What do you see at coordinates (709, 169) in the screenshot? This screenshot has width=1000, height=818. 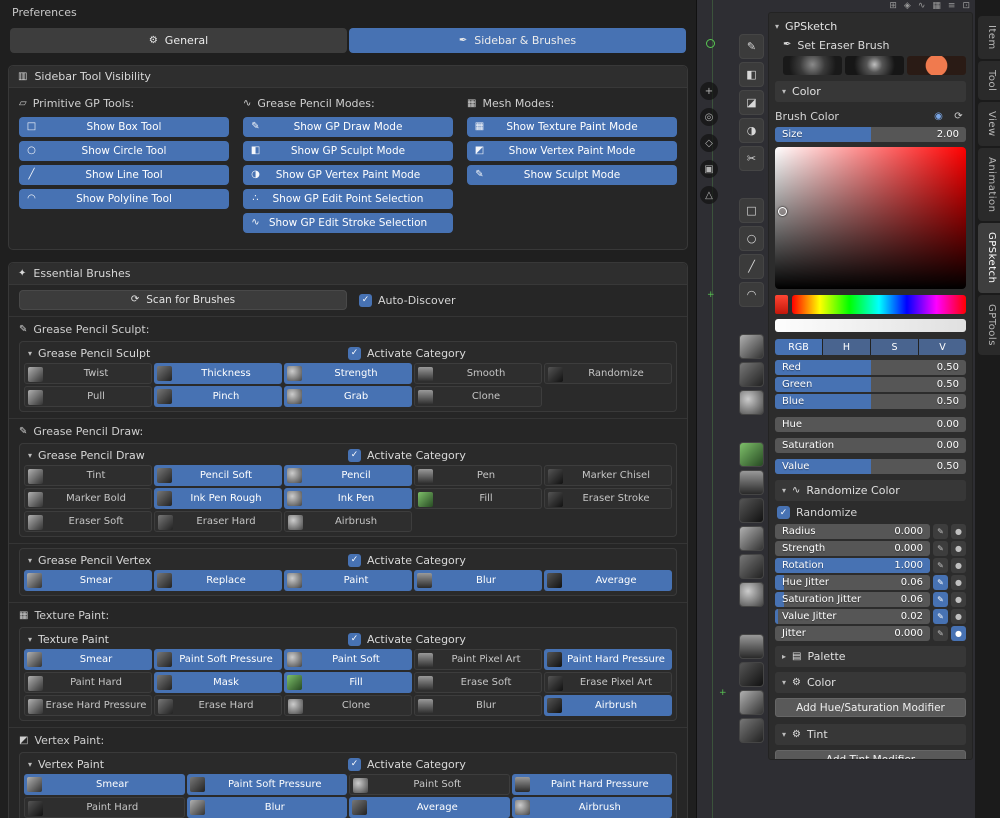 I see `camera-icon: ▣` at bounding box center [709, 169].